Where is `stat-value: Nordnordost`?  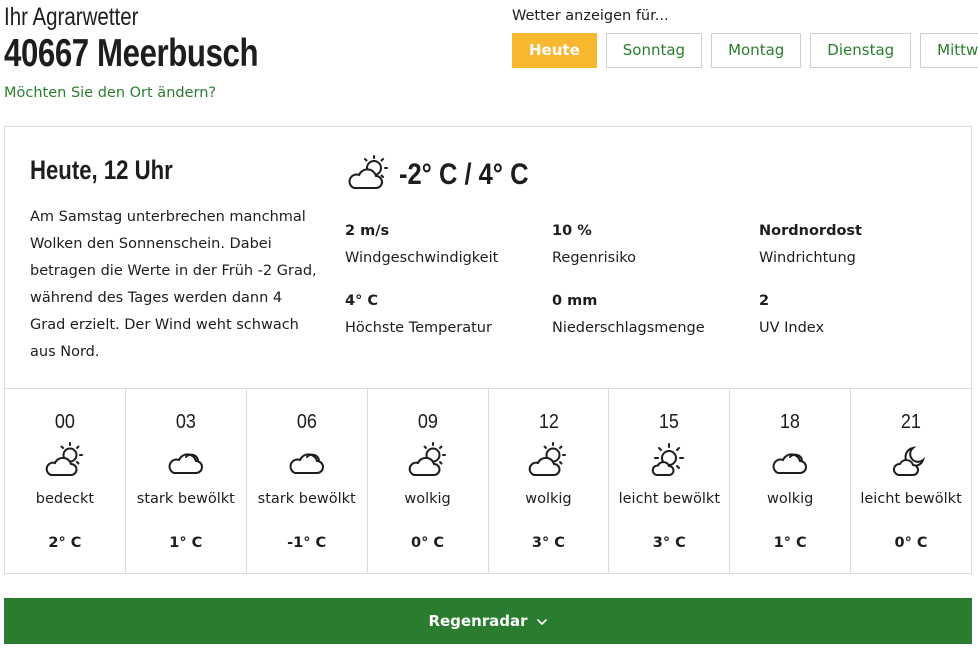 stat-value: Nordnordost is located at coordinates (810, 231).